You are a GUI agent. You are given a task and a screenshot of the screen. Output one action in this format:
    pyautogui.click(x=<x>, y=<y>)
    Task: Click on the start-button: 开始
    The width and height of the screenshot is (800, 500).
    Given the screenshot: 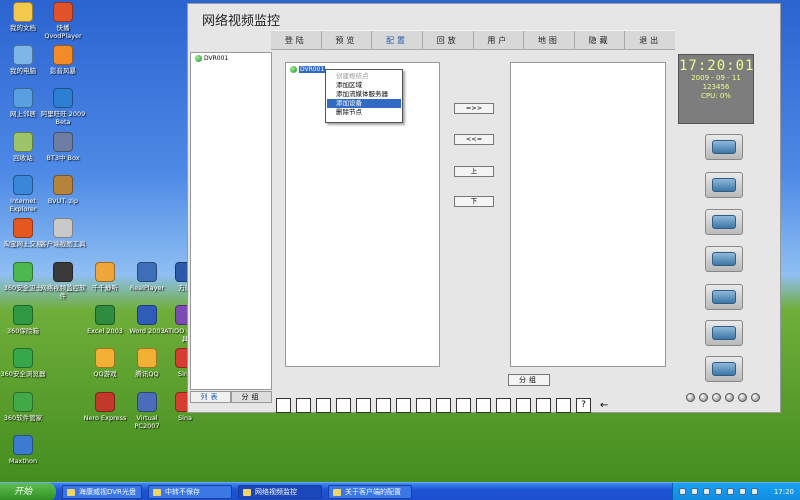 What is the action you would take?
    pyautogui.click(x=28, y=491)
    